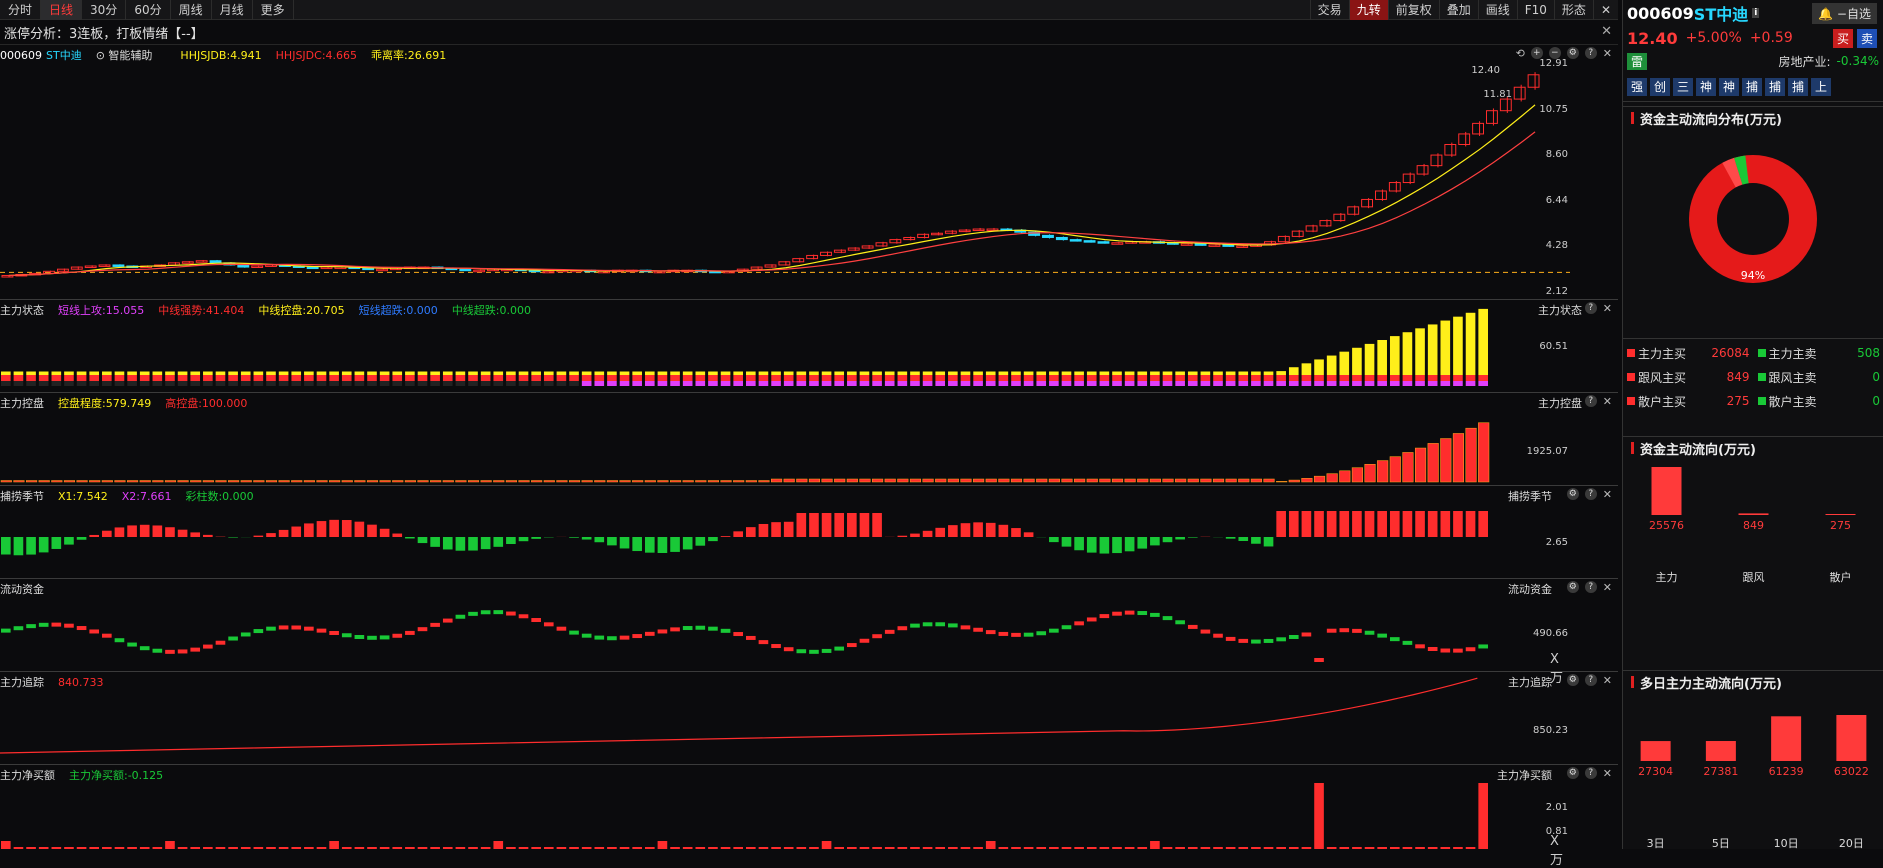 The width and height of the screenshot is (1883, 868). I want to click on period-tab: 日线, so click(61, 10).